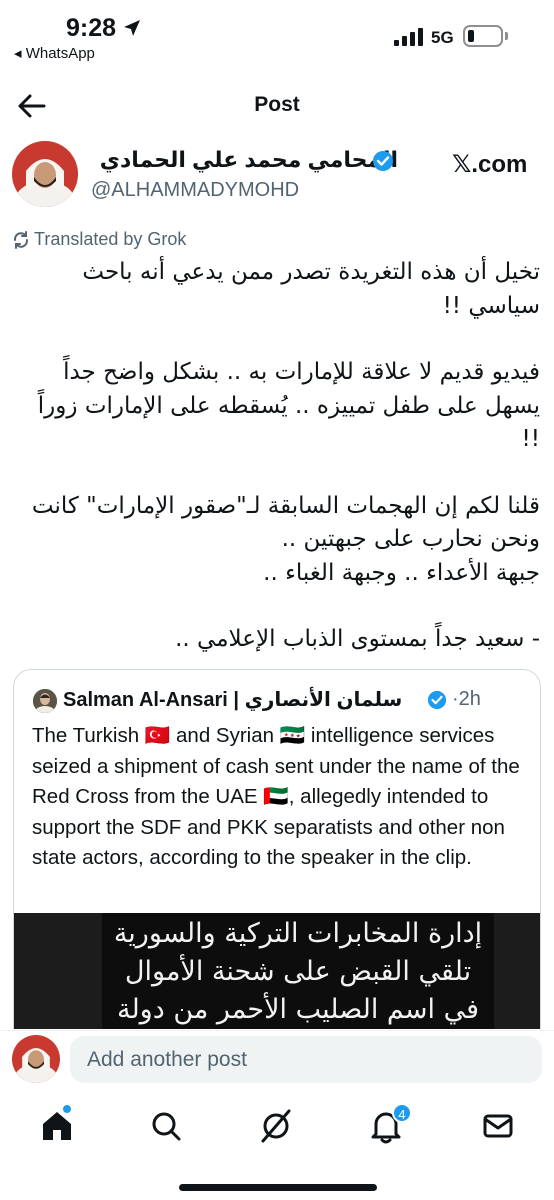 This screenshot has height=1200, width=554. What do you see at coordinates (99, 239) in the screenshot?
I see `translated-label: Translated by Grok` at bounding box center [99, 239].